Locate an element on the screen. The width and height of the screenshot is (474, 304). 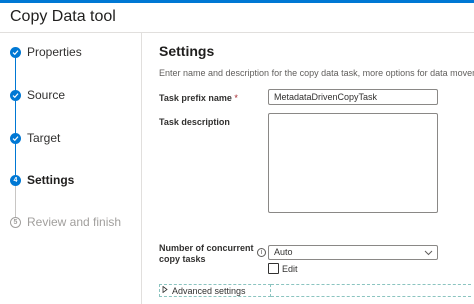
step-label: Target is located at coordinates (44, 138).